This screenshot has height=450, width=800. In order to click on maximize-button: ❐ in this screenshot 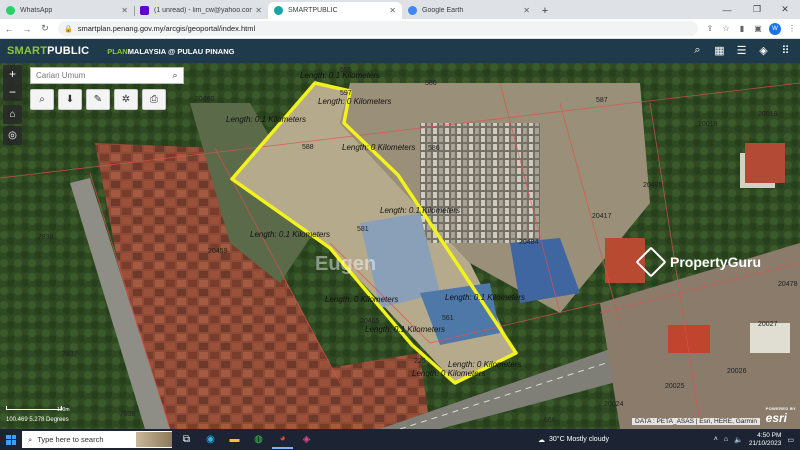, I will do `click(757, 9)`.